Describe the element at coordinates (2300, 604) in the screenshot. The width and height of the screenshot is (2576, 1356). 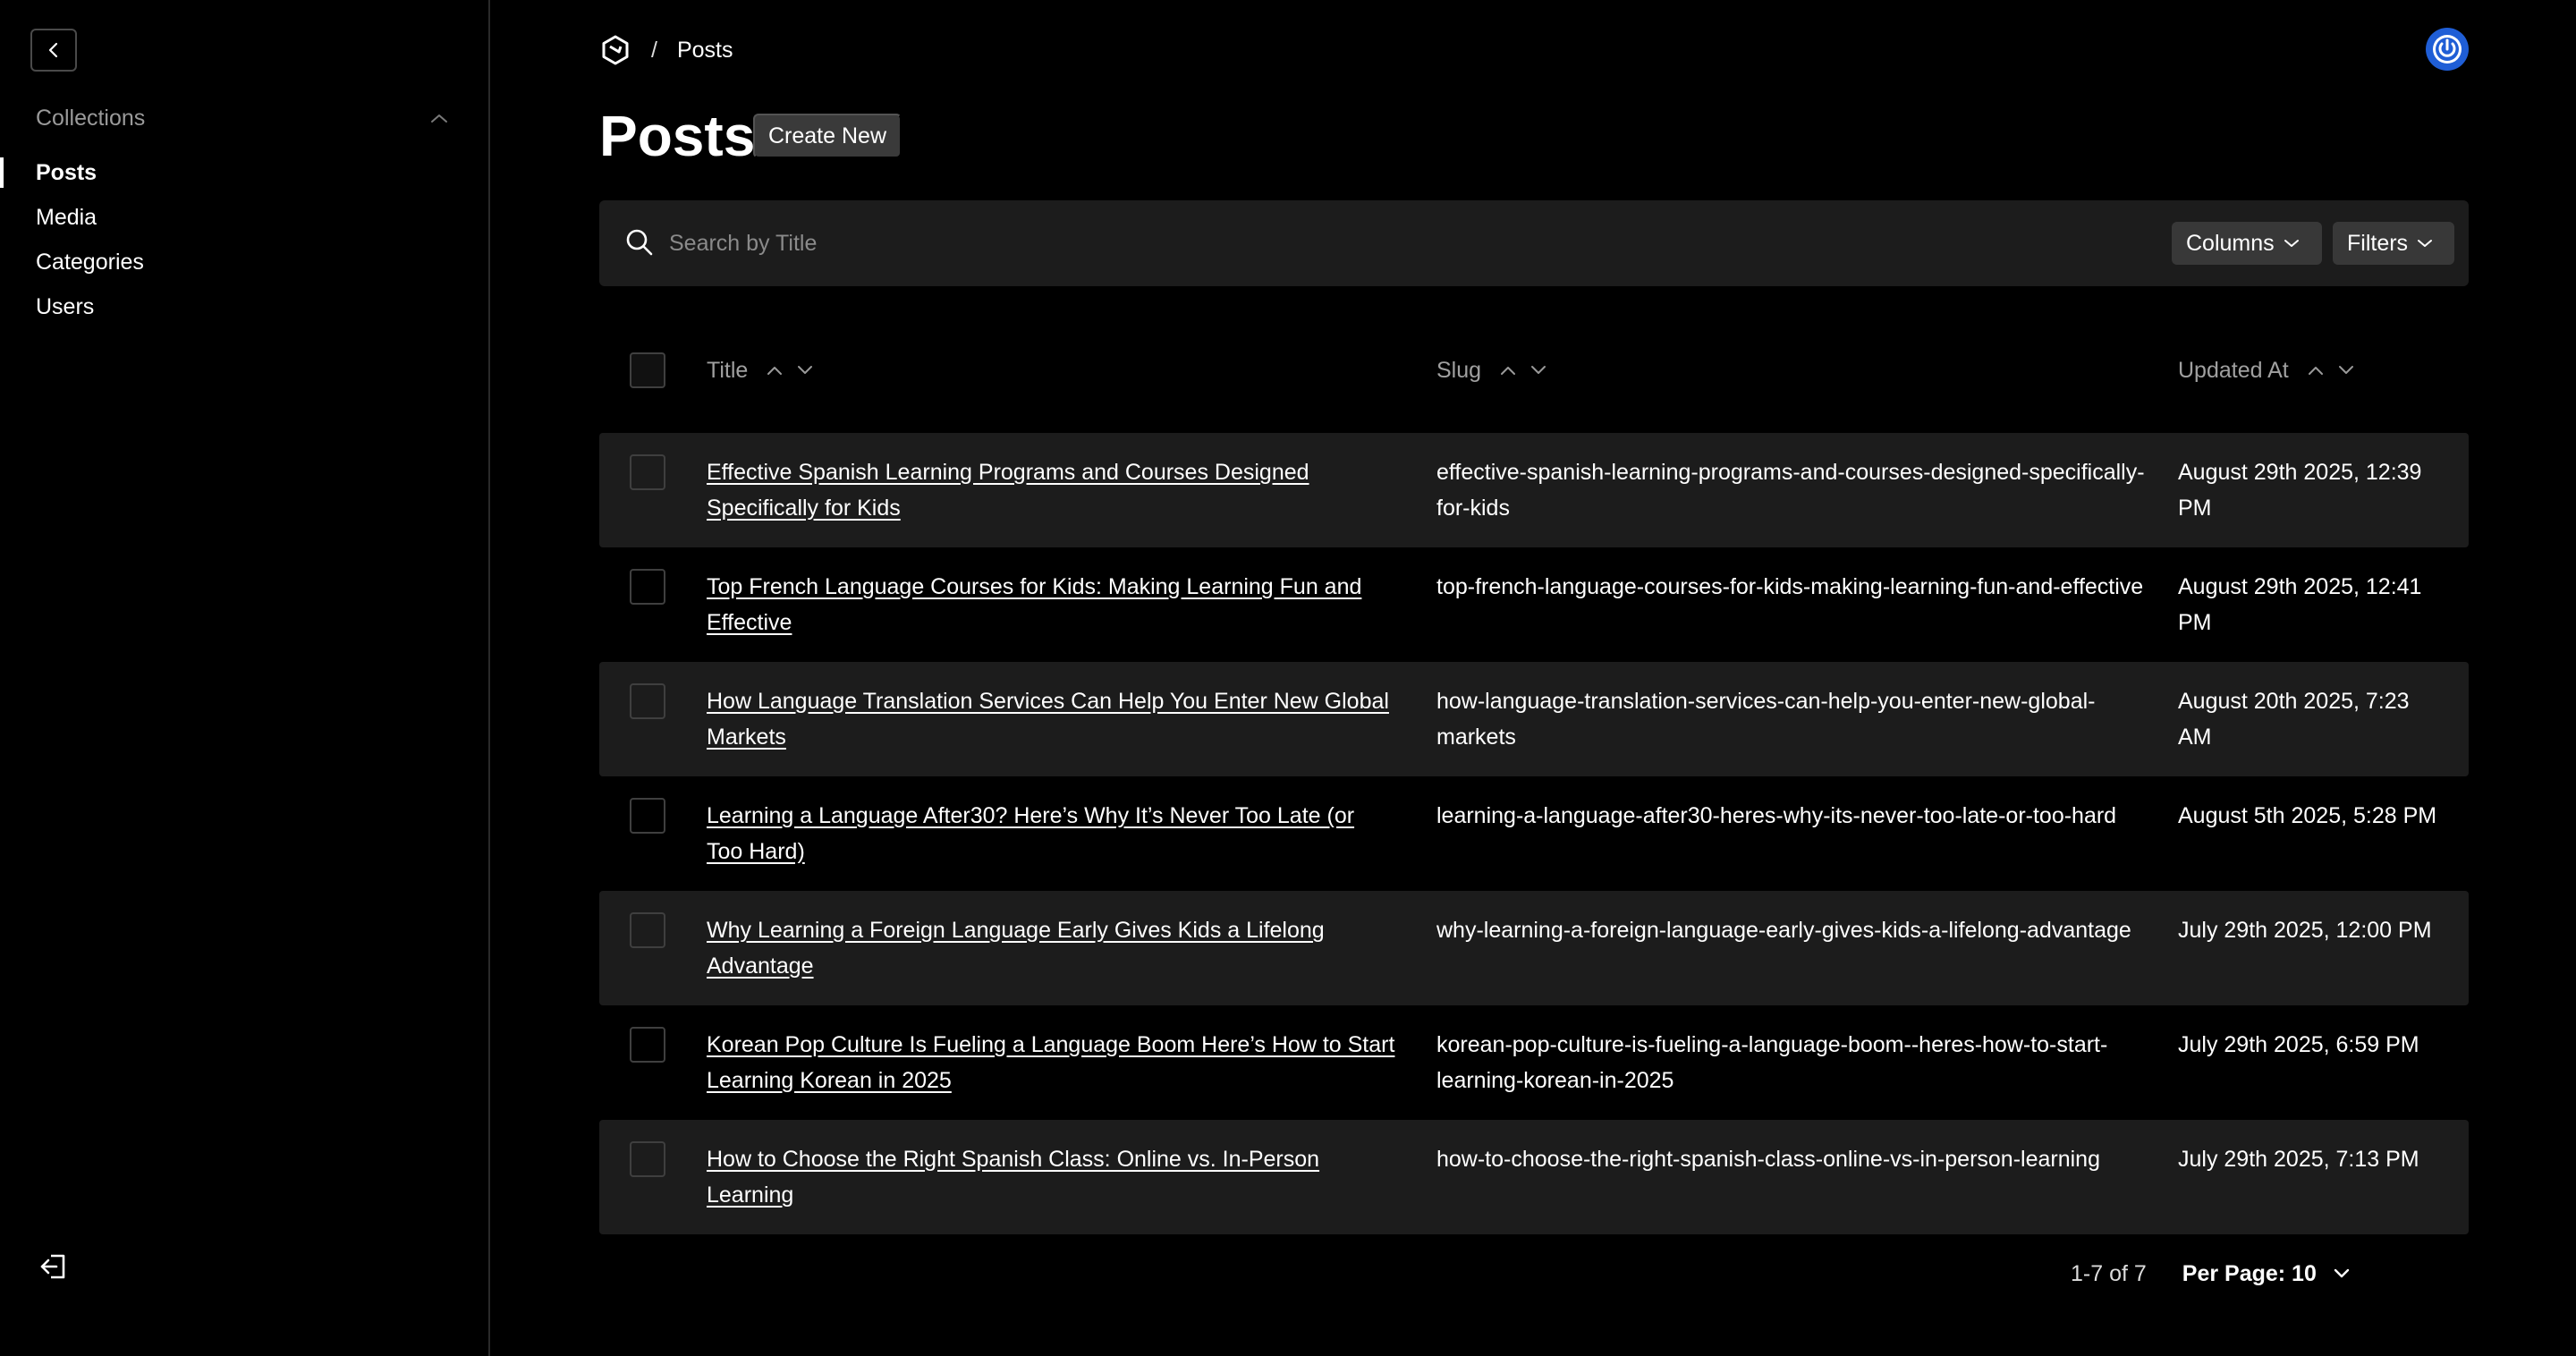
I see `post-updated-at: August 29th 2025, 12:41 PM` at that location.